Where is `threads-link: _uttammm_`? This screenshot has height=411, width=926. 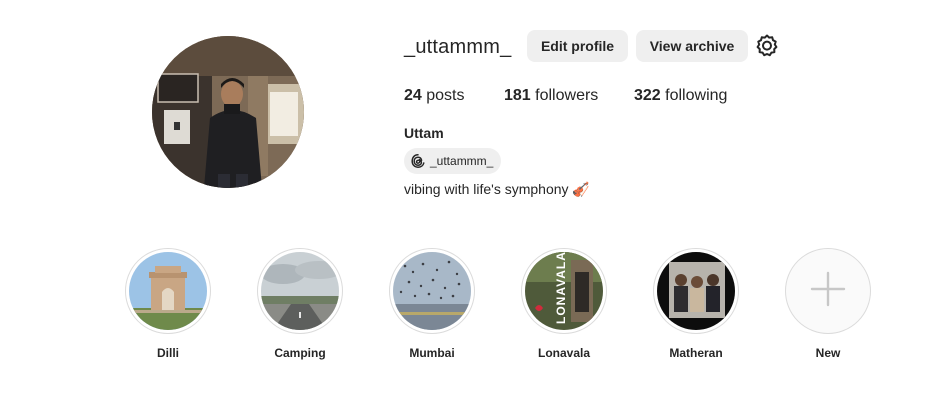
threads-link: _uttammm_ is located at coordinates (453, 161).